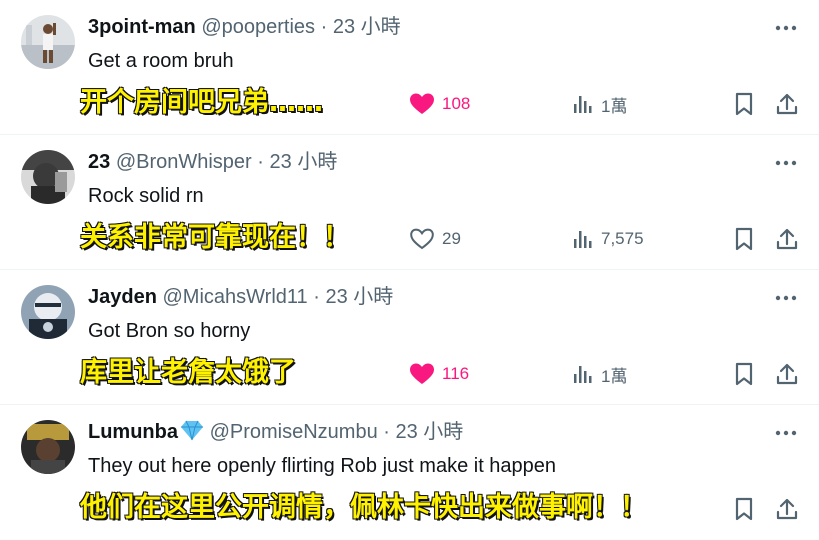 The image size is (819, 540). Describe the element at coordinates (440, 104) in the screenshot. I see `like-button: 108` at that location.